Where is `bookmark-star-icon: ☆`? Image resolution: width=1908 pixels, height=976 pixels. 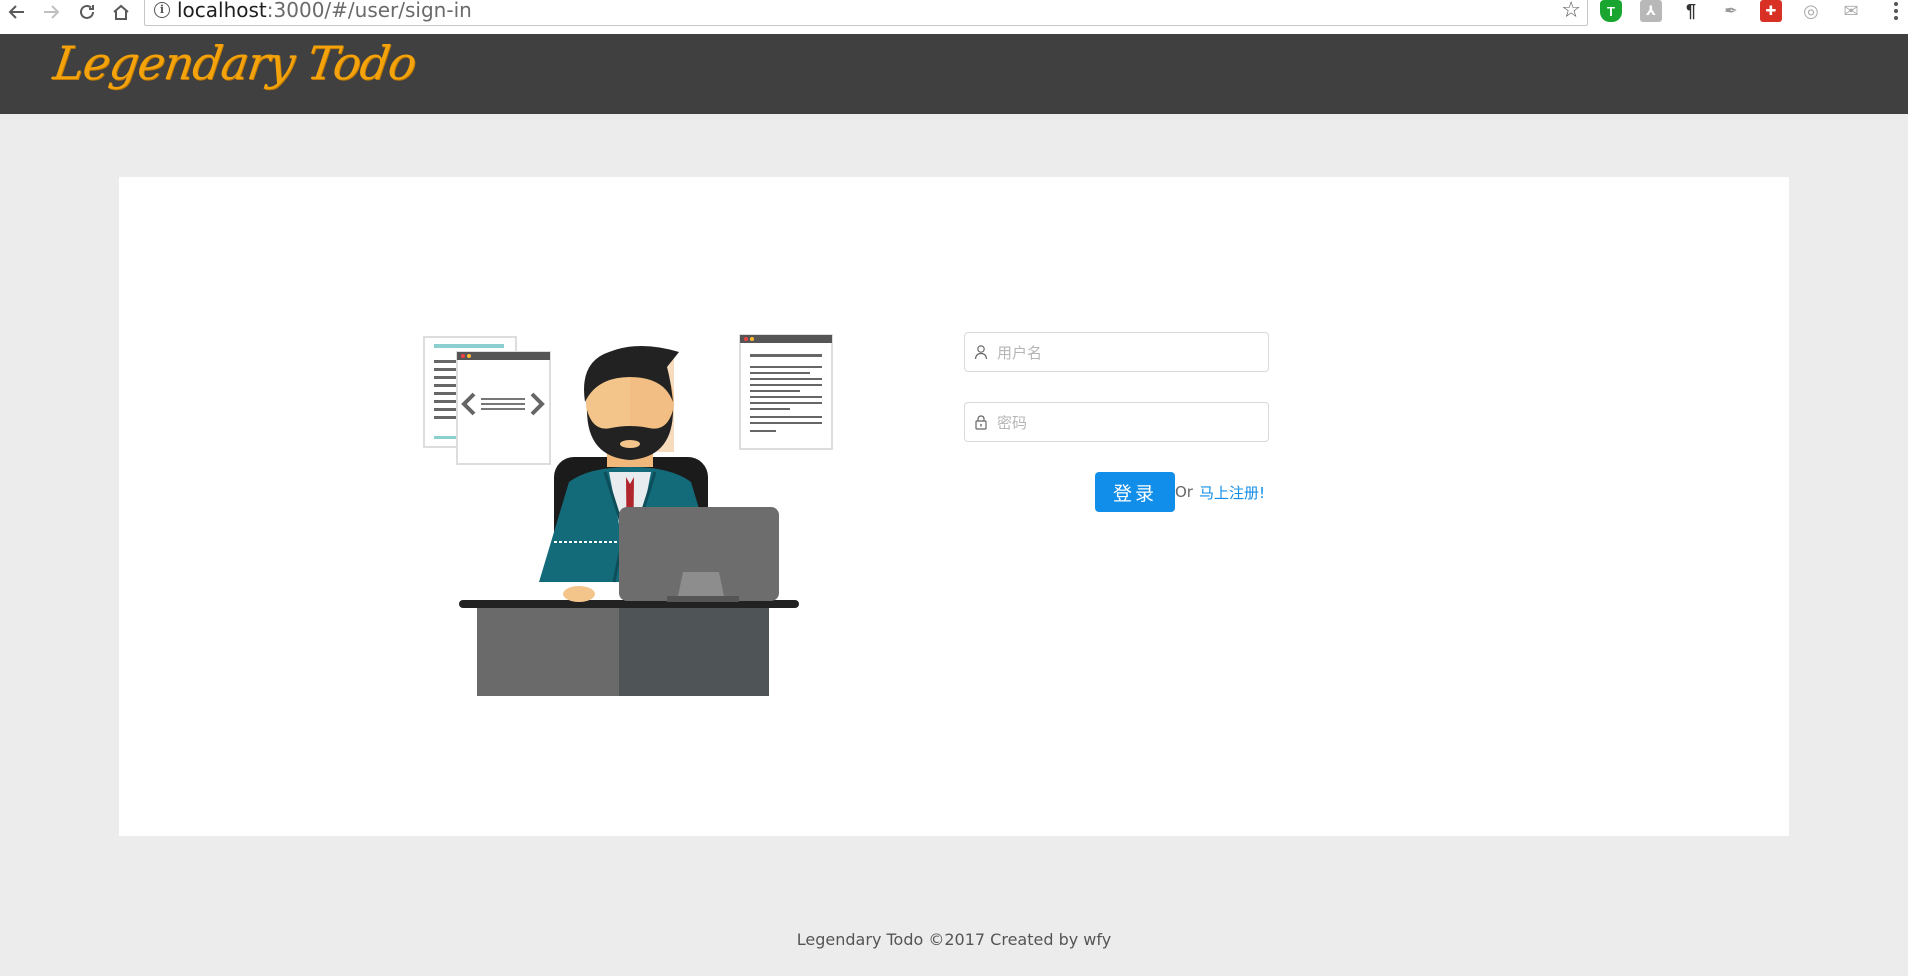
bookmark-star-icon: ☆ is located at coordinates (1571, 11).